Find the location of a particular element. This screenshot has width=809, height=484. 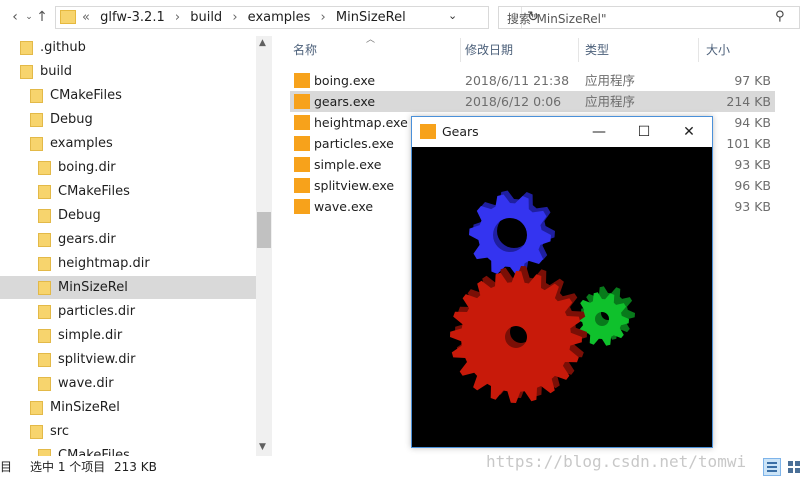

scroll-up-icon: ▲ is located at coordinates (262, 43).